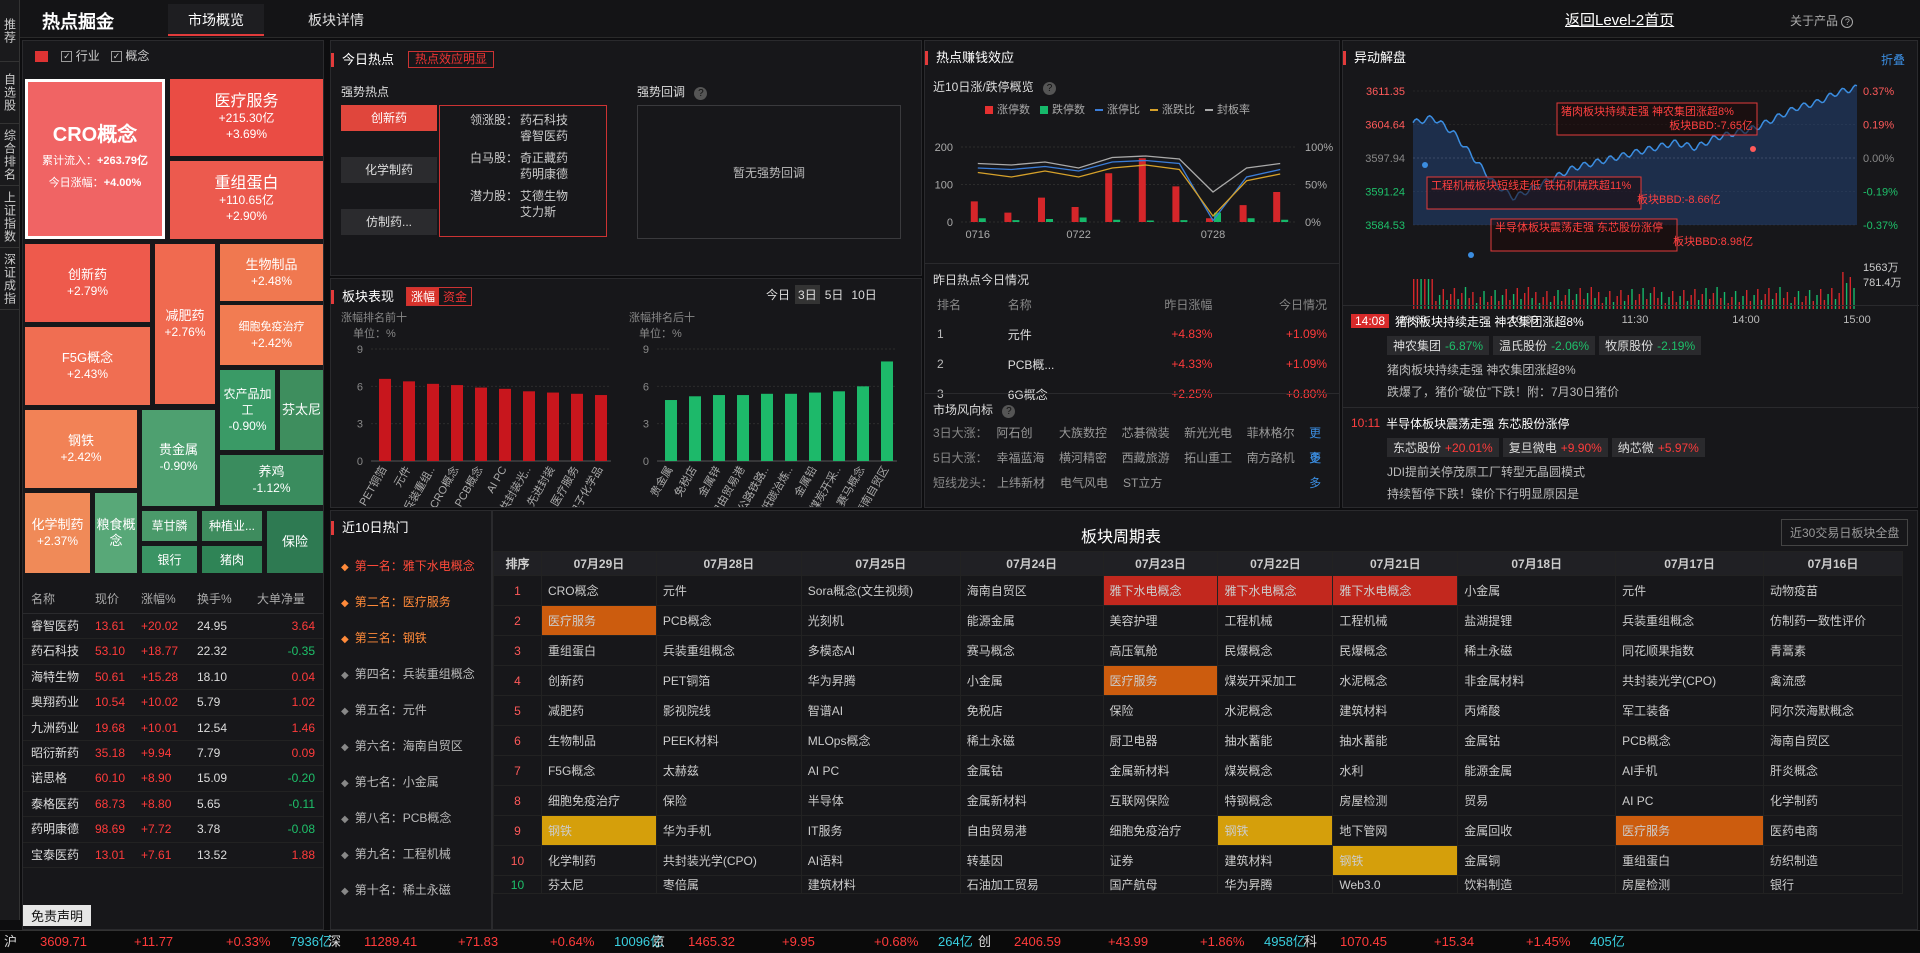  I want to click on white-horse-stock: 奇正藏药, so click(544, 158).